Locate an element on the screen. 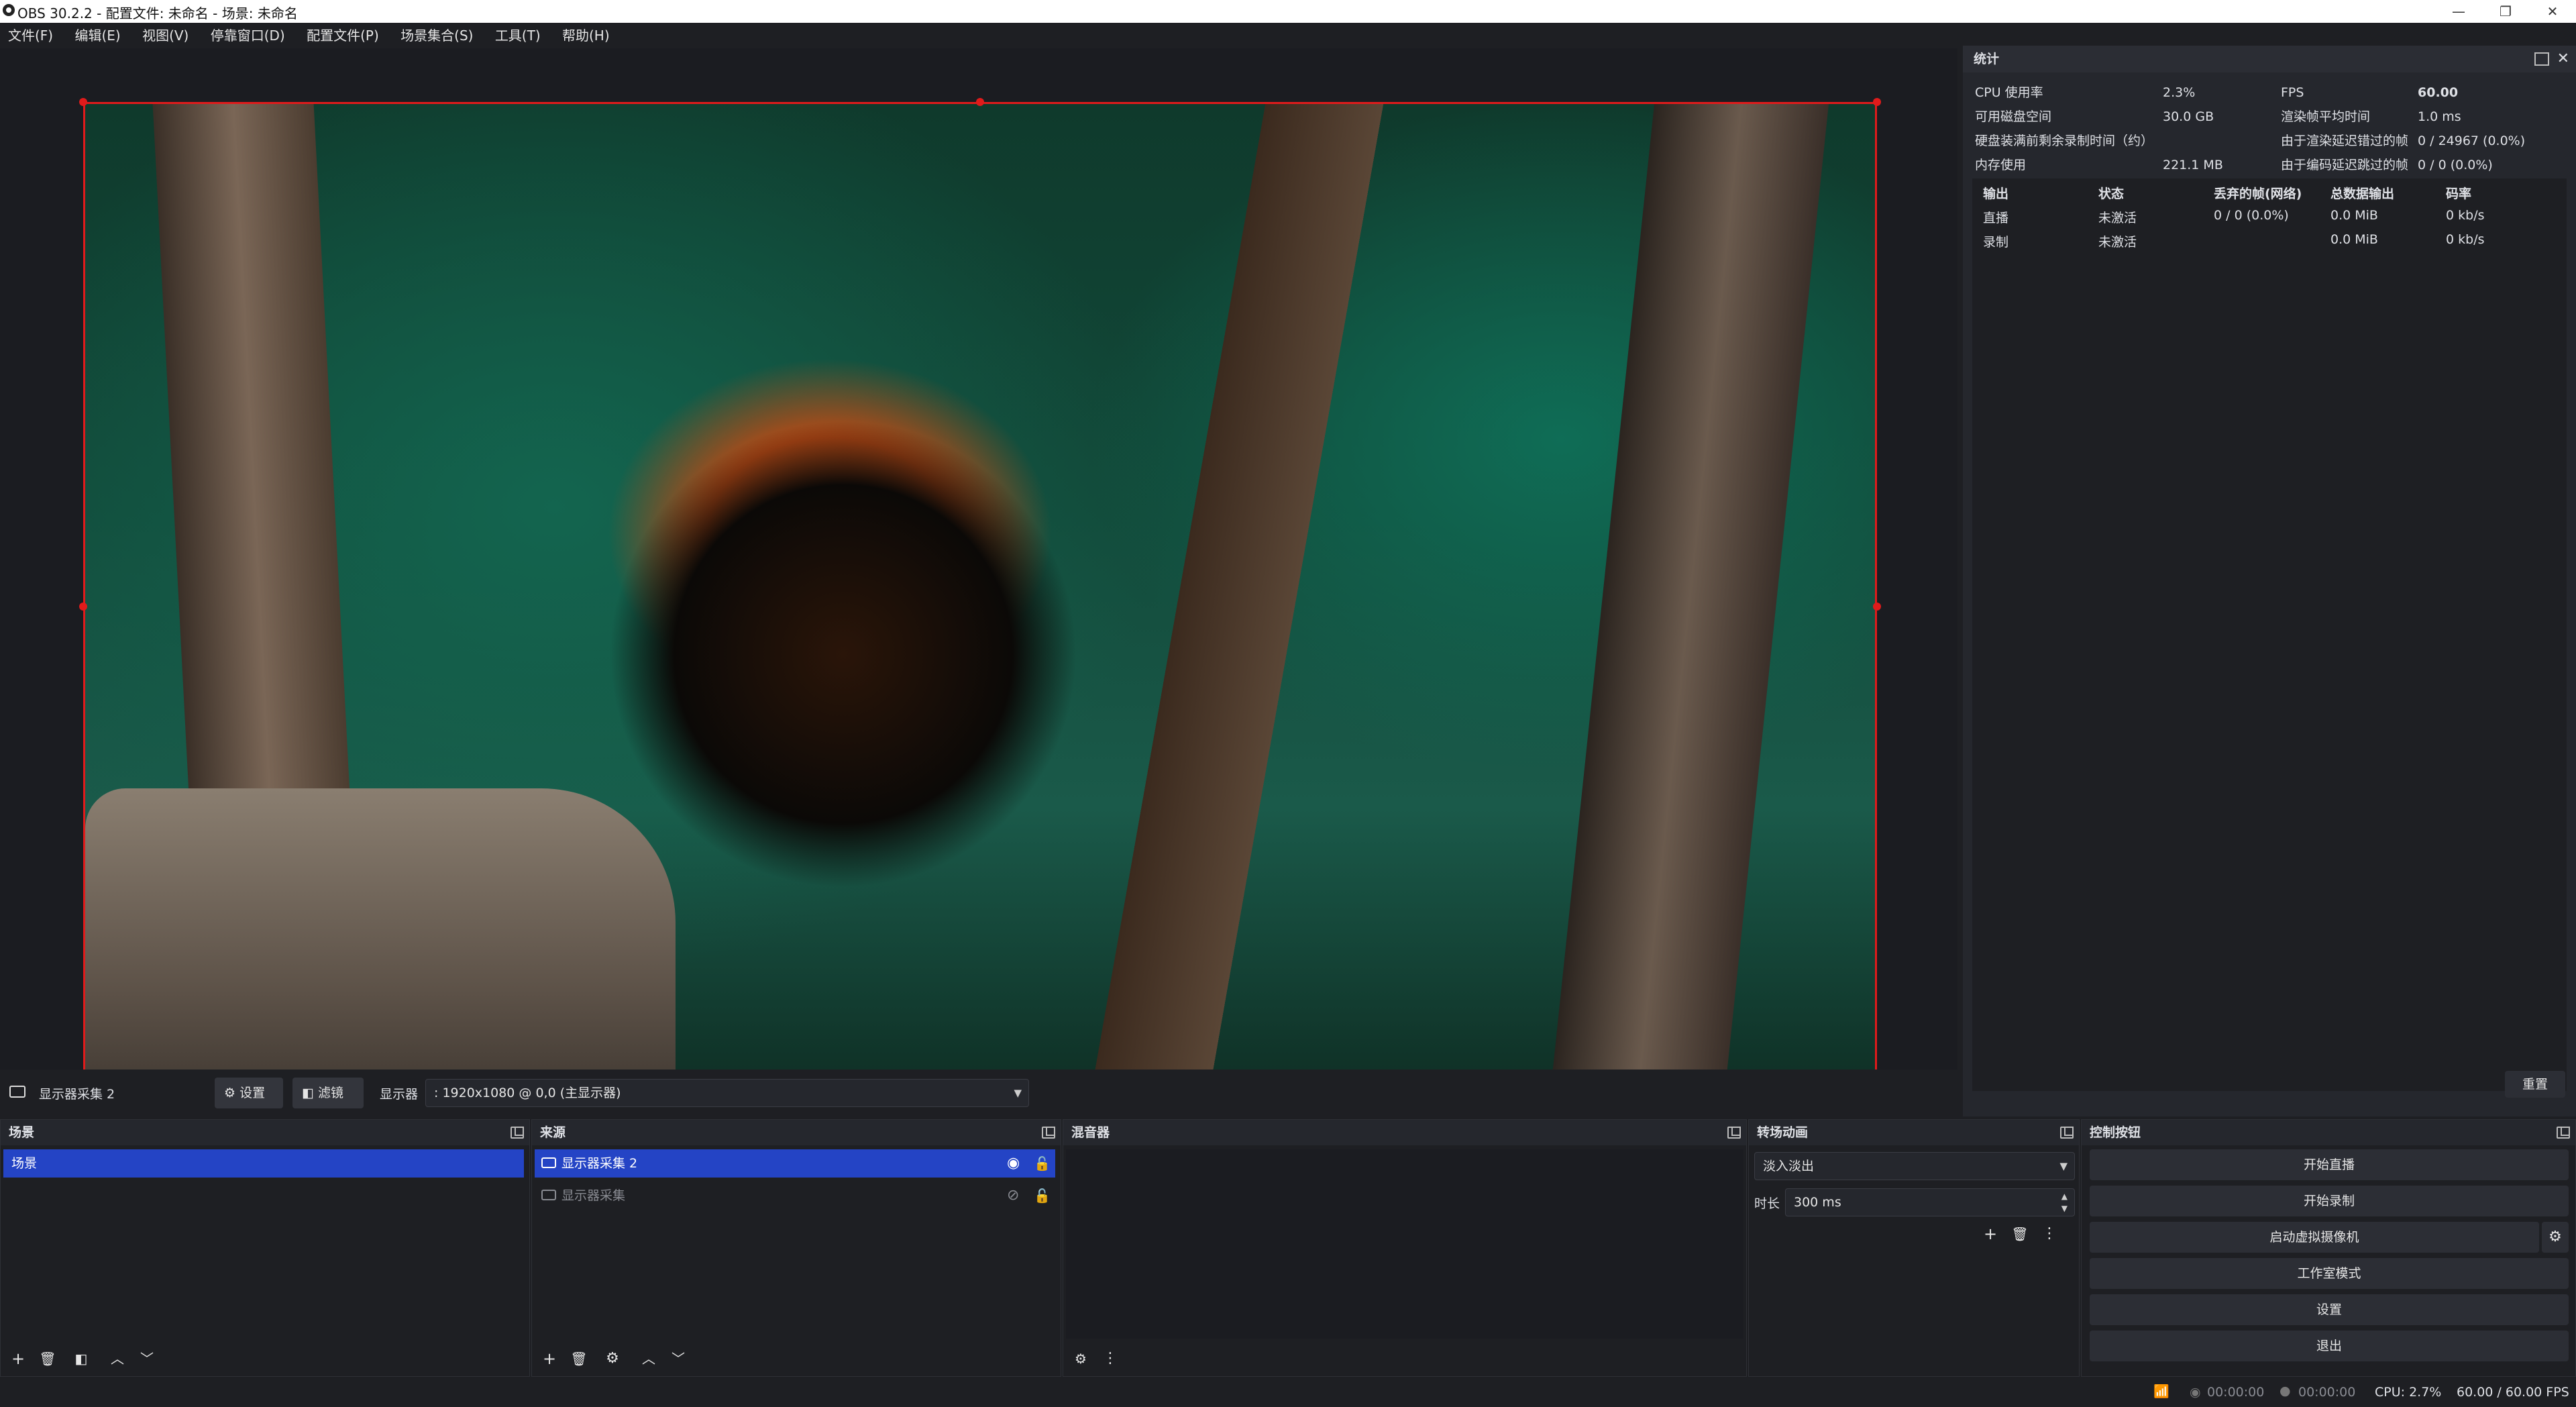  selected-source-name: 显示器采集 2 is located at coordinates (77, 1094).